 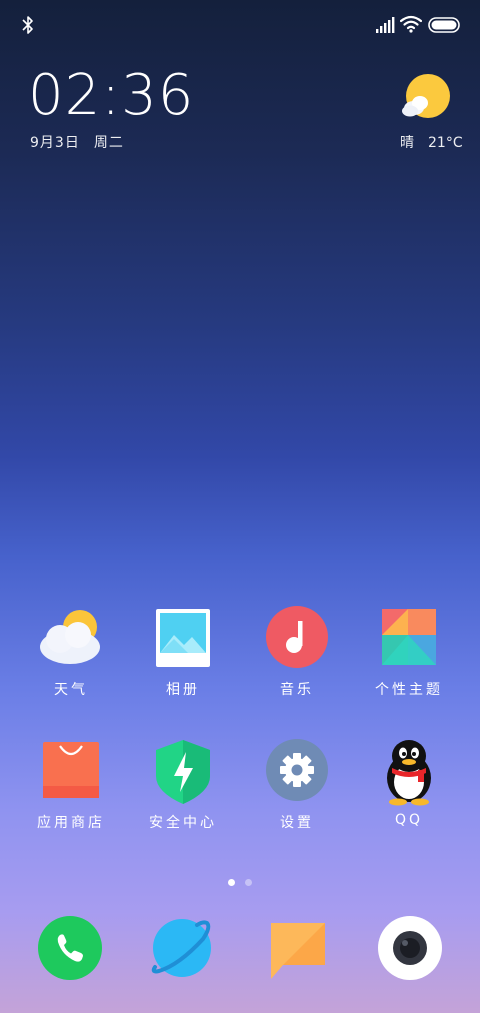 I want to click on page-dot, so click(x=248, y=882).